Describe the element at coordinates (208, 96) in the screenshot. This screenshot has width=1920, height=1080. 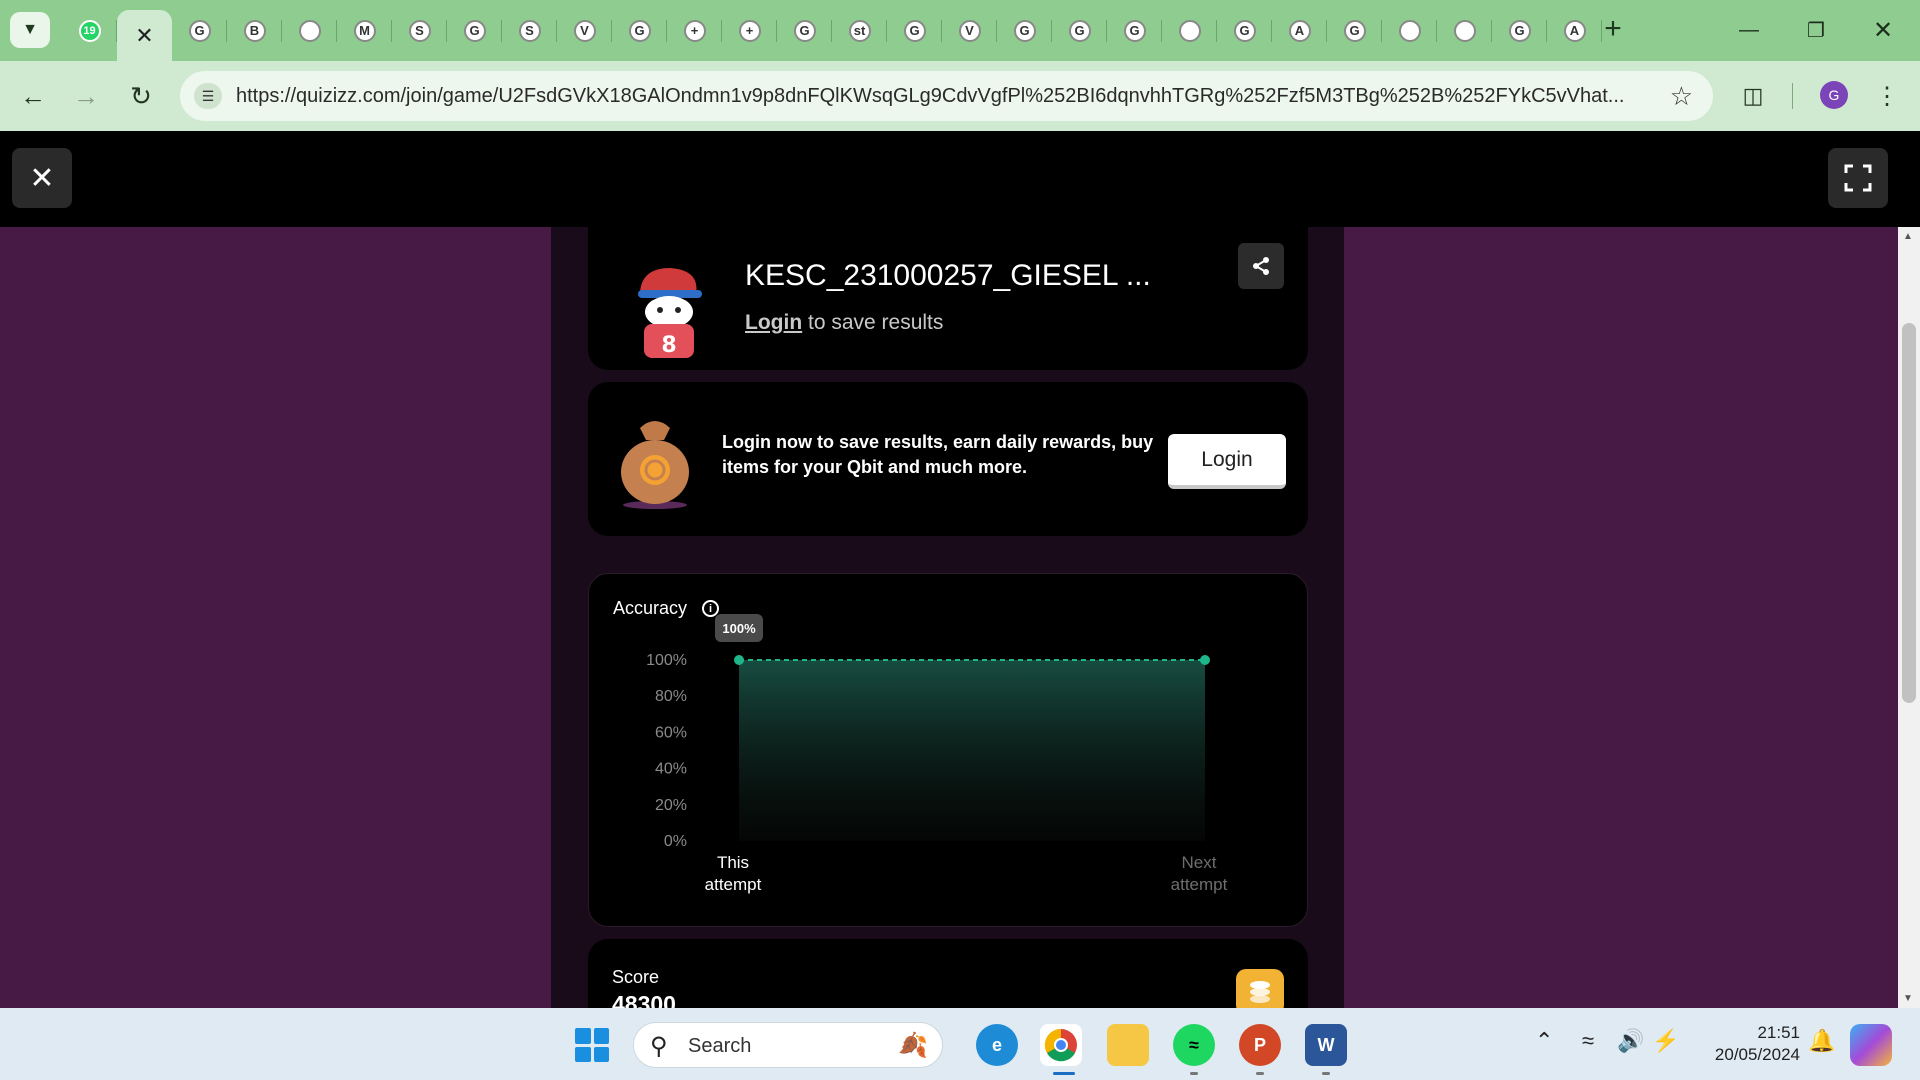
I see `site-info-icon: ☰` at that location.